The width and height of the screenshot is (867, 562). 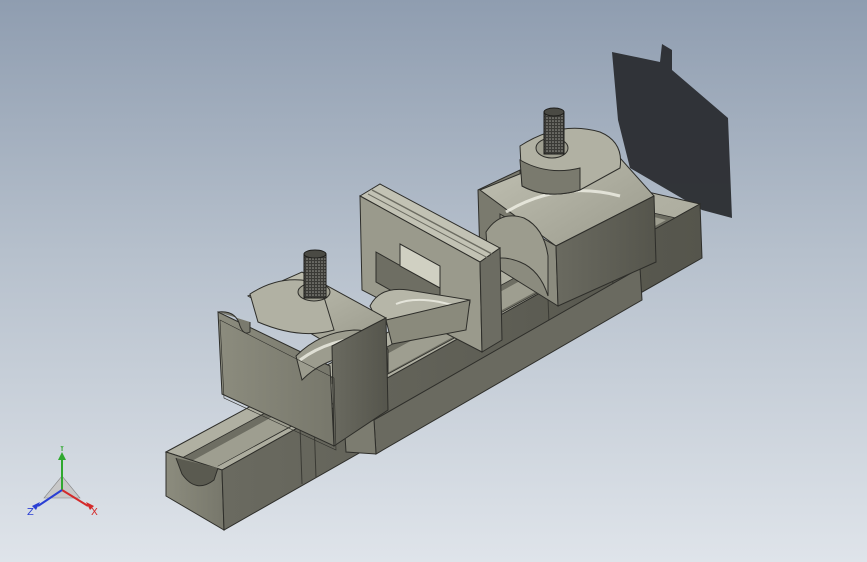 What do you see at coordinates (315, 274) in the screenshot?
I see `left-knurled-screw` at bounding box center [315, 274].